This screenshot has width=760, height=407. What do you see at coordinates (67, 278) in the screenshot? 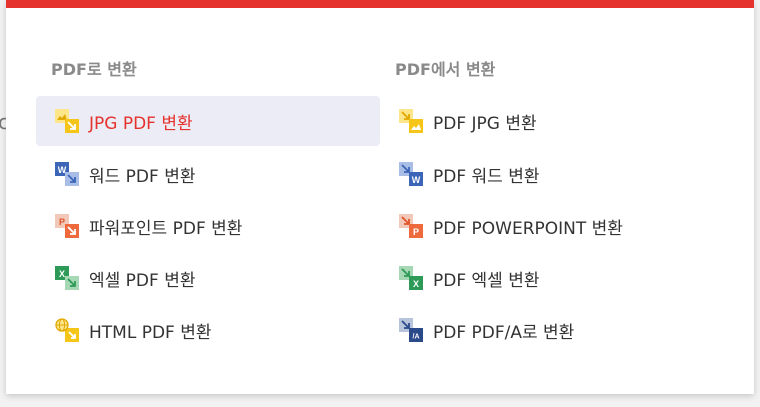
I see `excel-to-pdf-icon: X` at bounding box center [67, 278].